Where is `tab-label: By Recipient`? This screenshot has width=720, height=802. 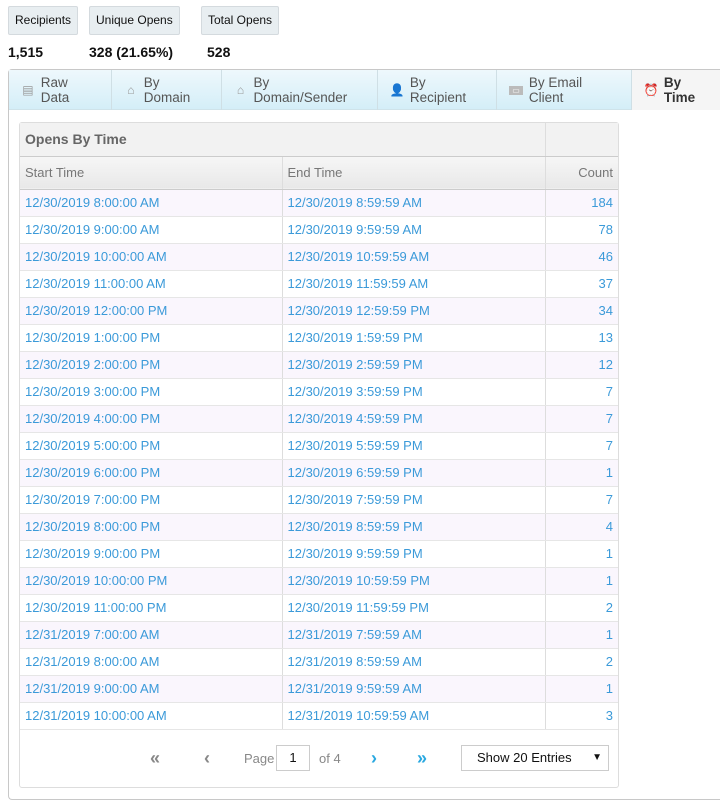
tab-label: By Recipient is located at coordinates (438, 90).